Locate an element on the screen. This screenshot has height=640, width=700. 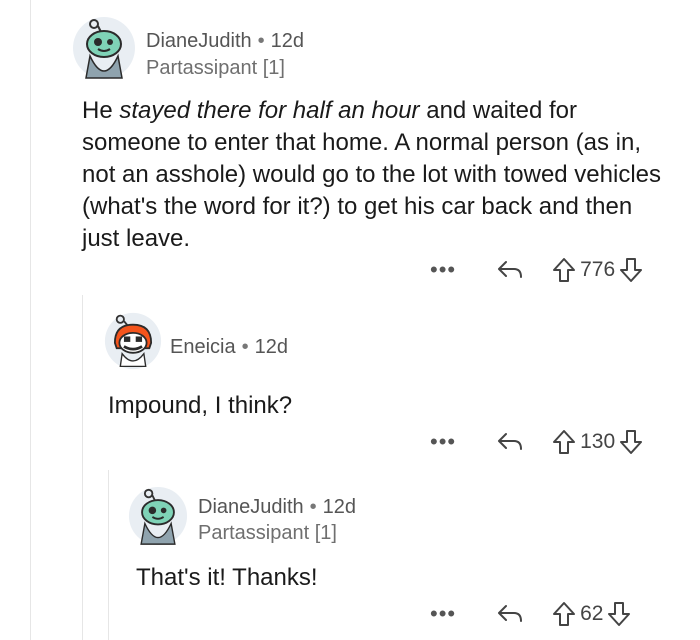
comment-body: Impound, I think? is located at coordinates (200, 405).